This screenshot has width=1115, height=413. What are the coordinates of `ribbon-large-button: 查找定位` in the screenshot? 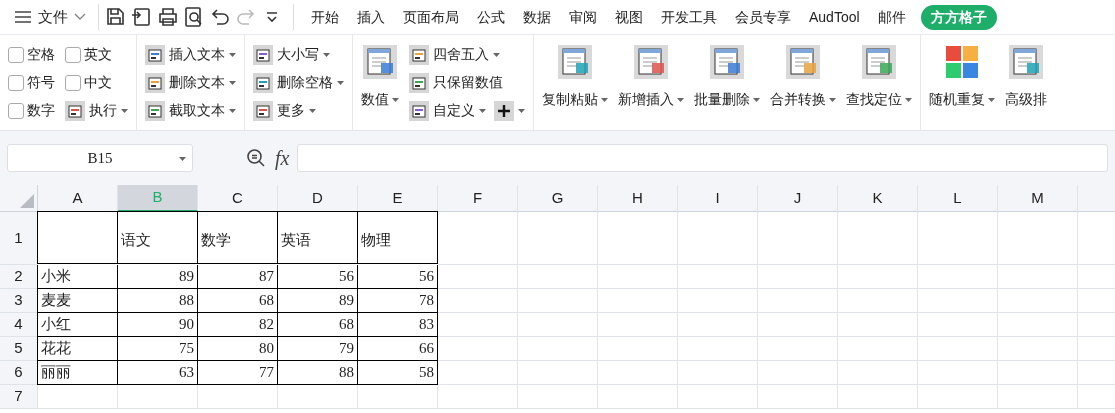 It's located at (879, 76).